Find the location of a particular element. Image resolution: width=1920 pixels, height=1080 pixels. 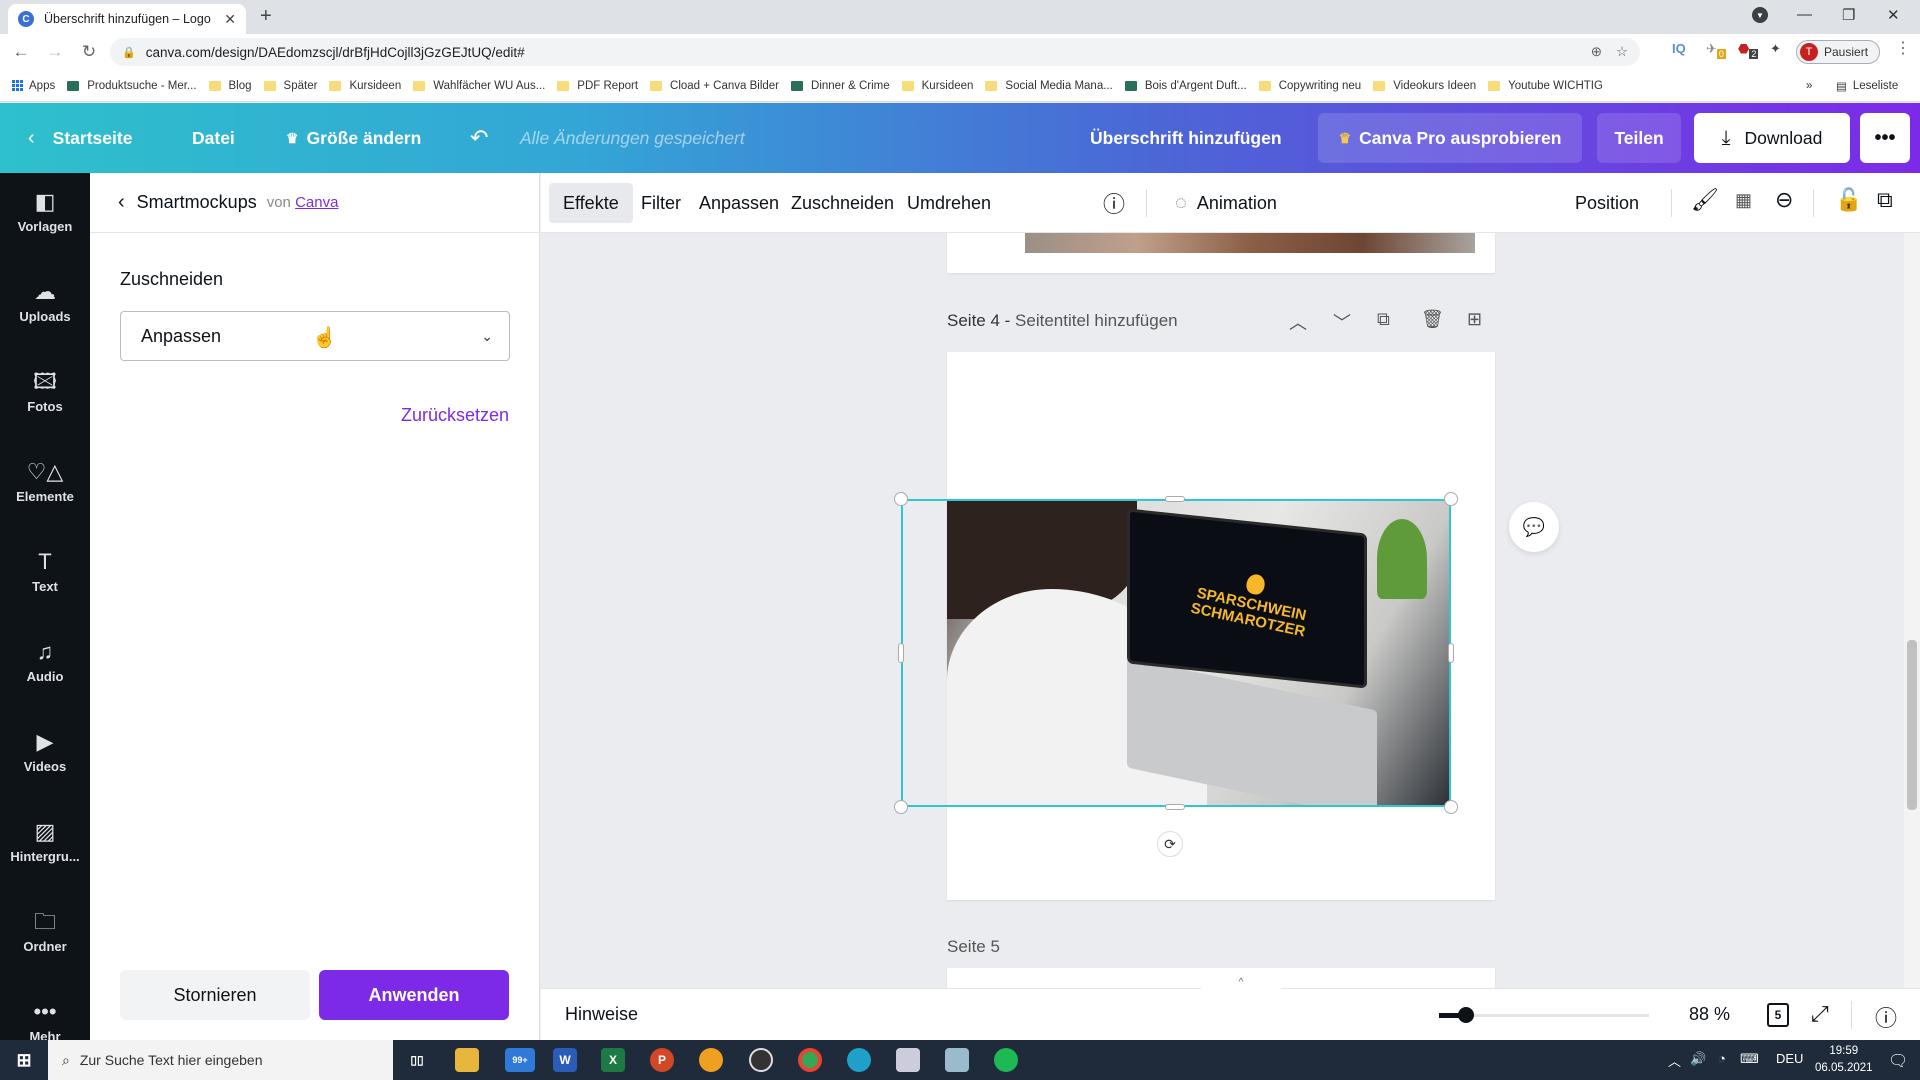

apply-button: Anwenden is located at coordinates (414, 995).